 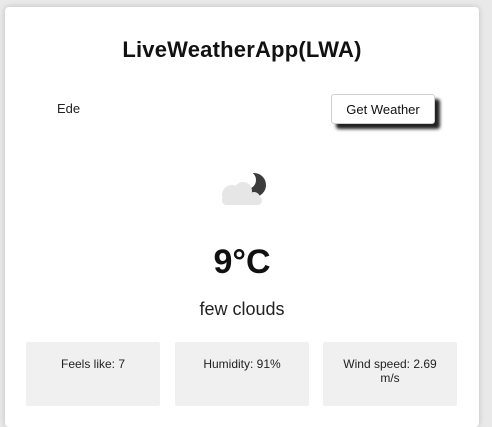 What do you see at coordinates (242, 374) in the screenshot?
I see `humidity-box: Humidity: 91%` at bounding box center [242, 374].